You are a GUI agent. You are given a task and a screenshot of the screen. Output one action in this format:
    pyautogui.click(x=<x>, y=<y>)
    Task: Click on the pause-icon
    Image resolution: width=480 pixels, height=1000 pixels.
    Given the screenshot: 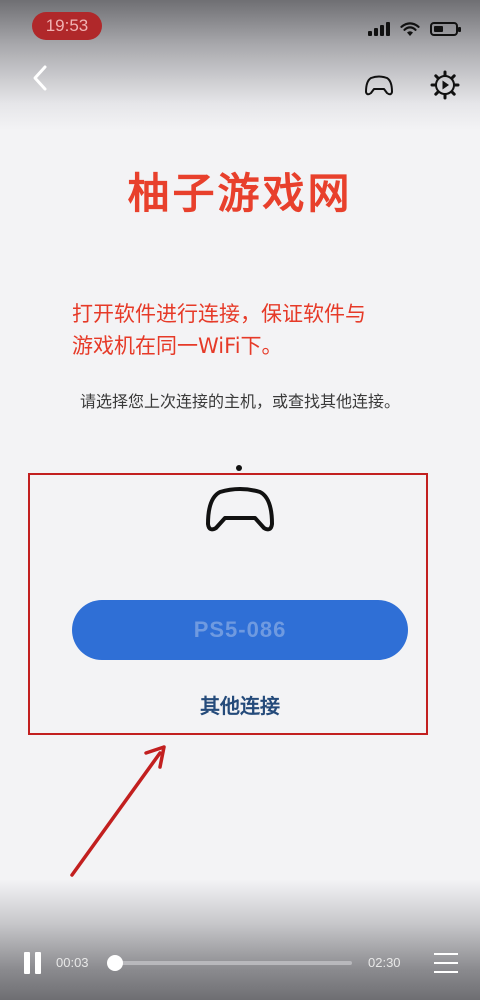 What is the action you would take?
    pyautogui.click(x=34, y=964)
    